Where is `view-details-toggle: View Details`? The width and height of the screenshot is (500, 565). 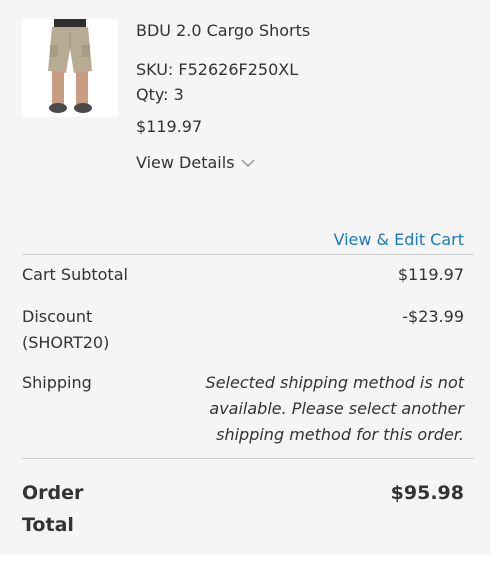
view-details-toggle: View Details is located at coordinates (195, 162).